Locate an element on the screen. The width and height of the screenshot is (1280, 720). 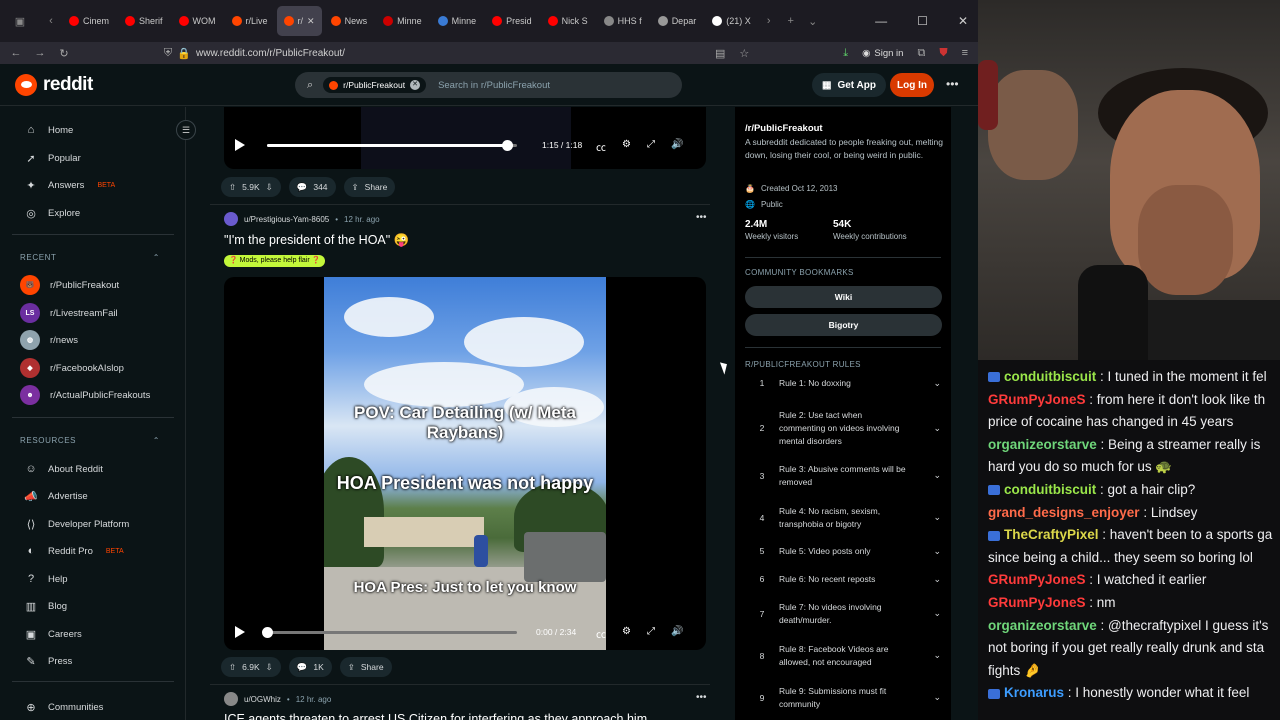
video-player-1: 1:15 / 1:18 ㏄ ⚙ ⤢ 🔊 is located at coordinates (465, 138).